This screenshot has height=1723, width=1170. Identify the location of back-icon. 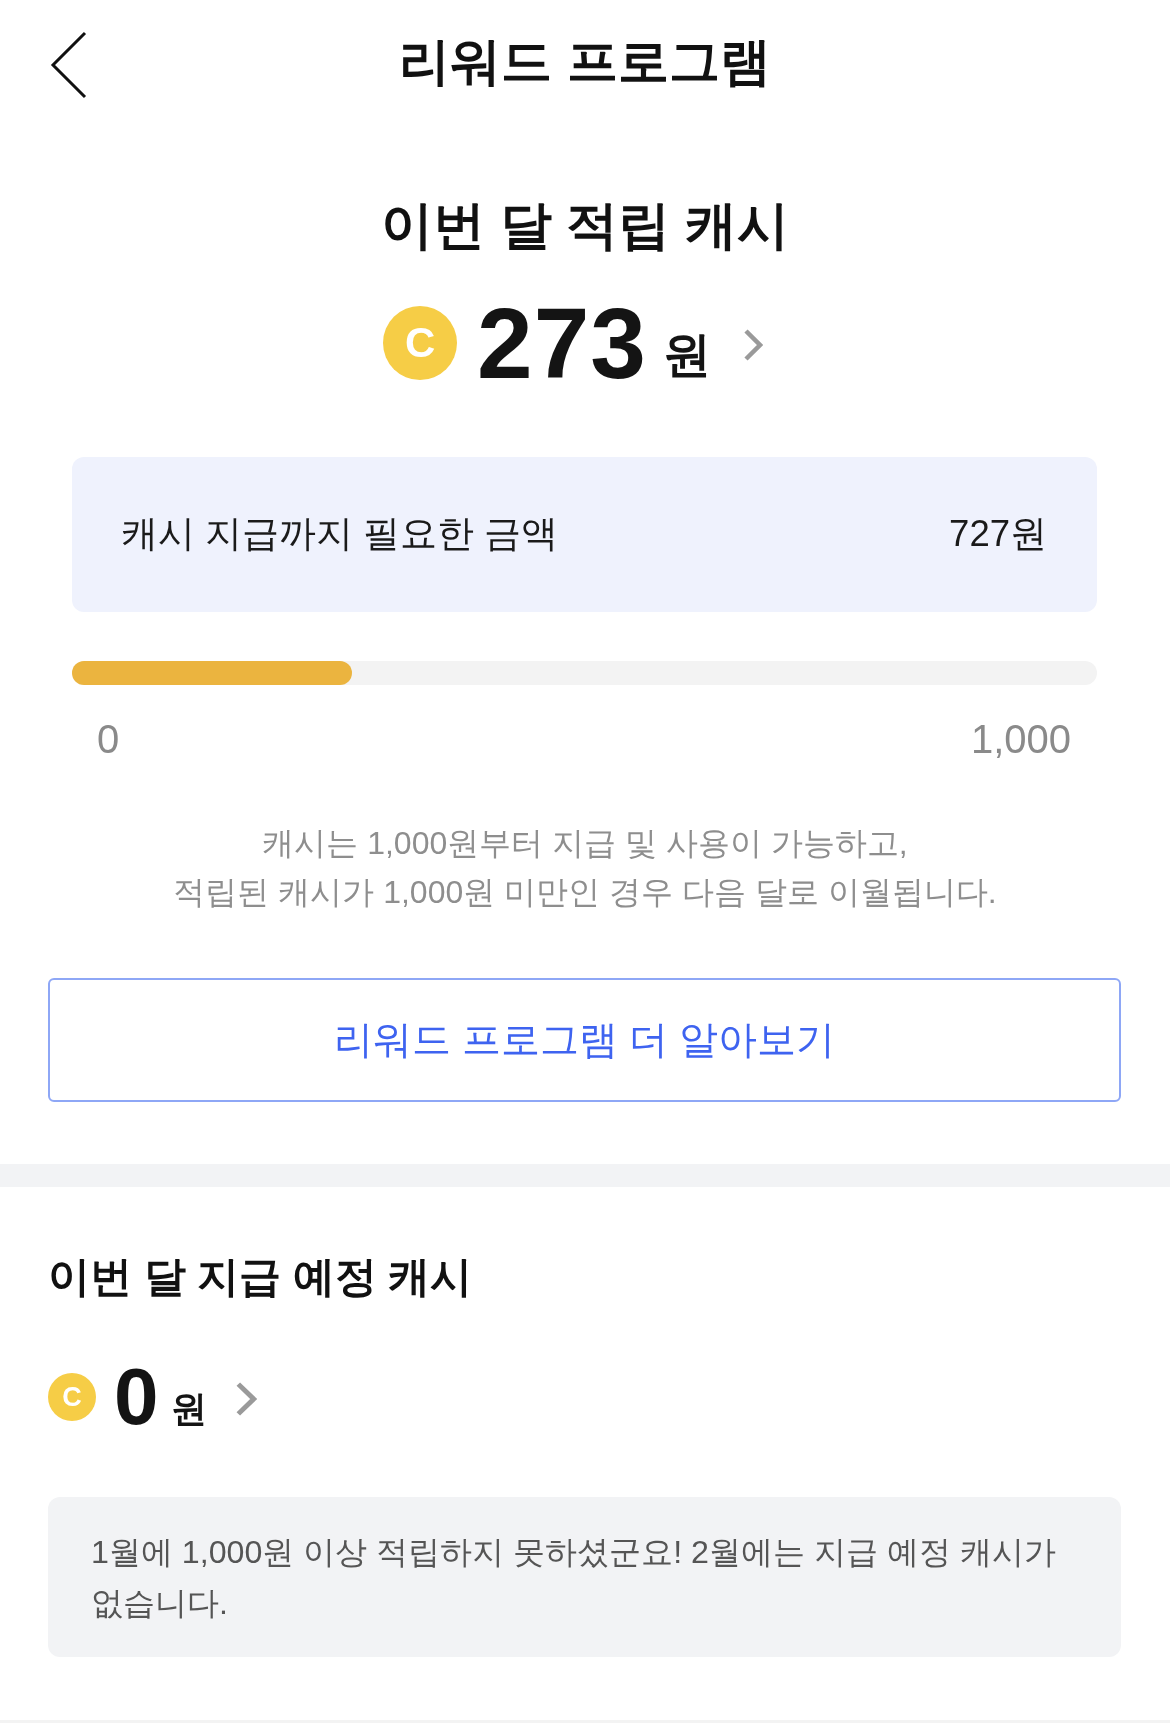
(69, 65).